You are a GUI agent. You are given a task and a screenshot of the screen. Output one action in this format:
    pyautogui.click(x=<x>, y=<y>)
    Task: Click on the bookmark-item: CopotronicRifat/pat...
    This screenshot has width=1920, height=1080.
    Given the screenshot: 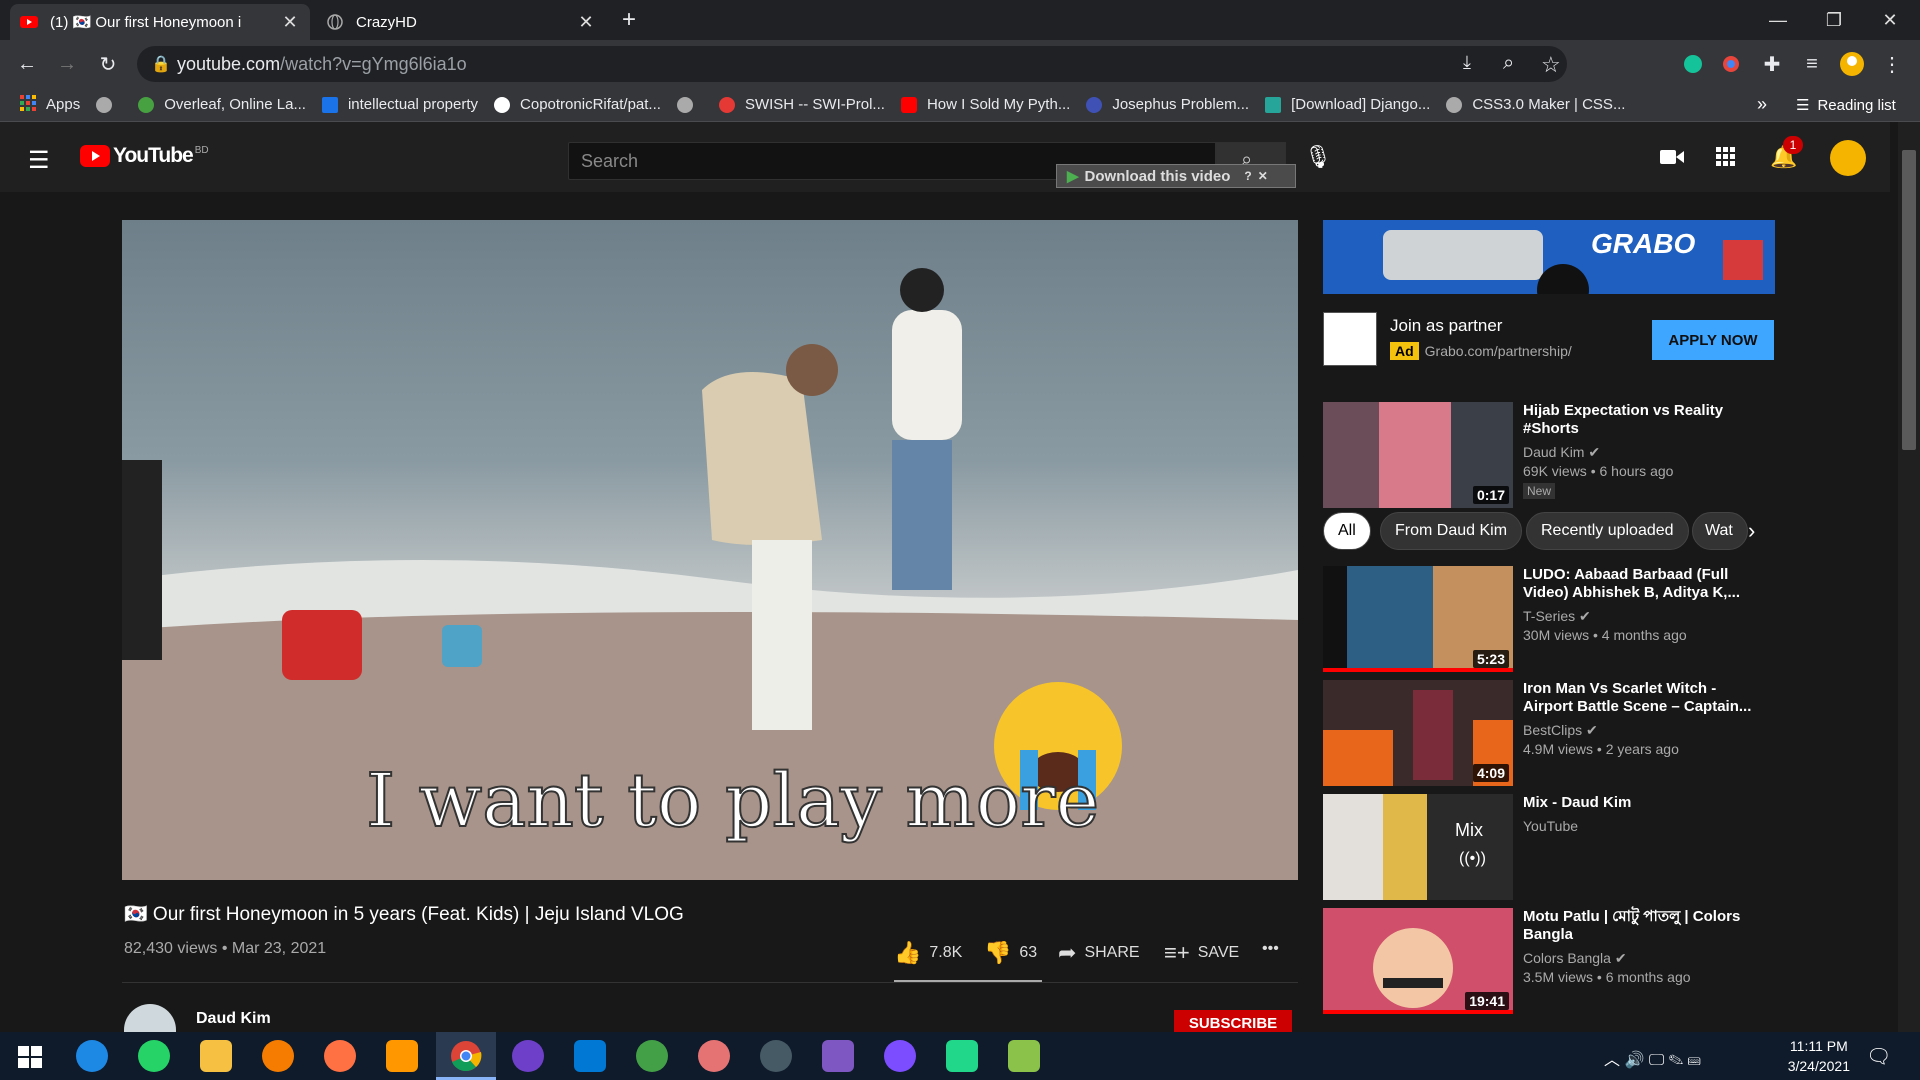 What is the action you would take?
    pyautogui.click(x=577, y=104)
    